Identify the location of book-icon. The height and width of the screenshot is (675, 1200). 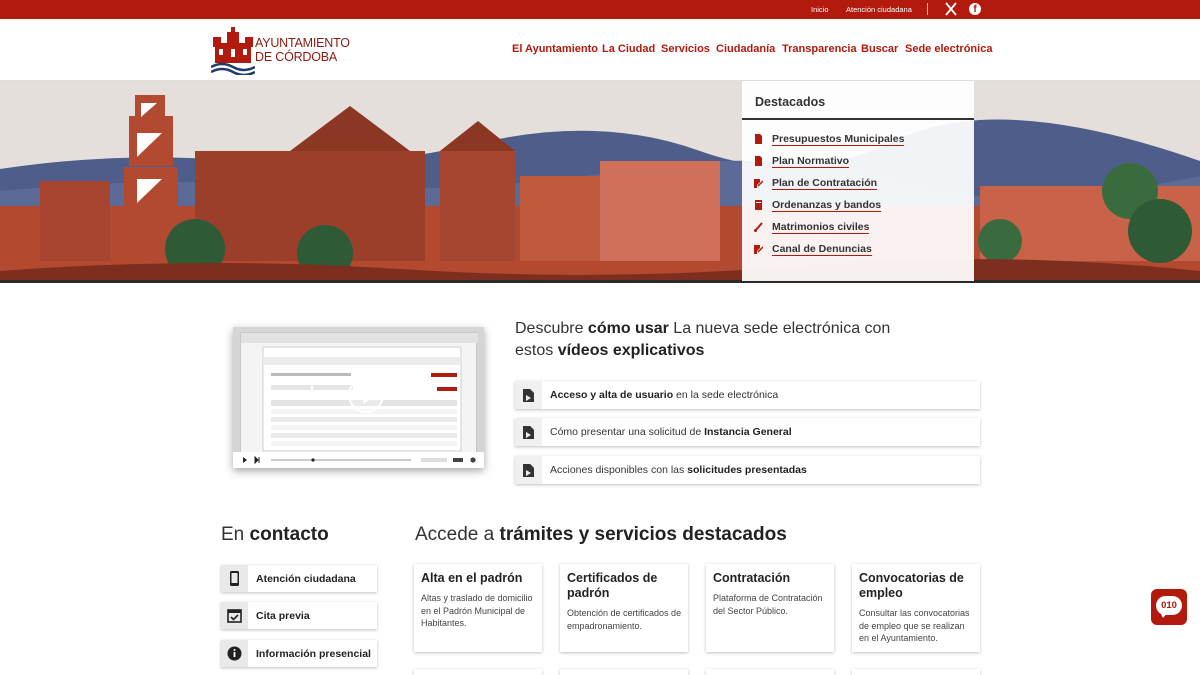
(758, 205).